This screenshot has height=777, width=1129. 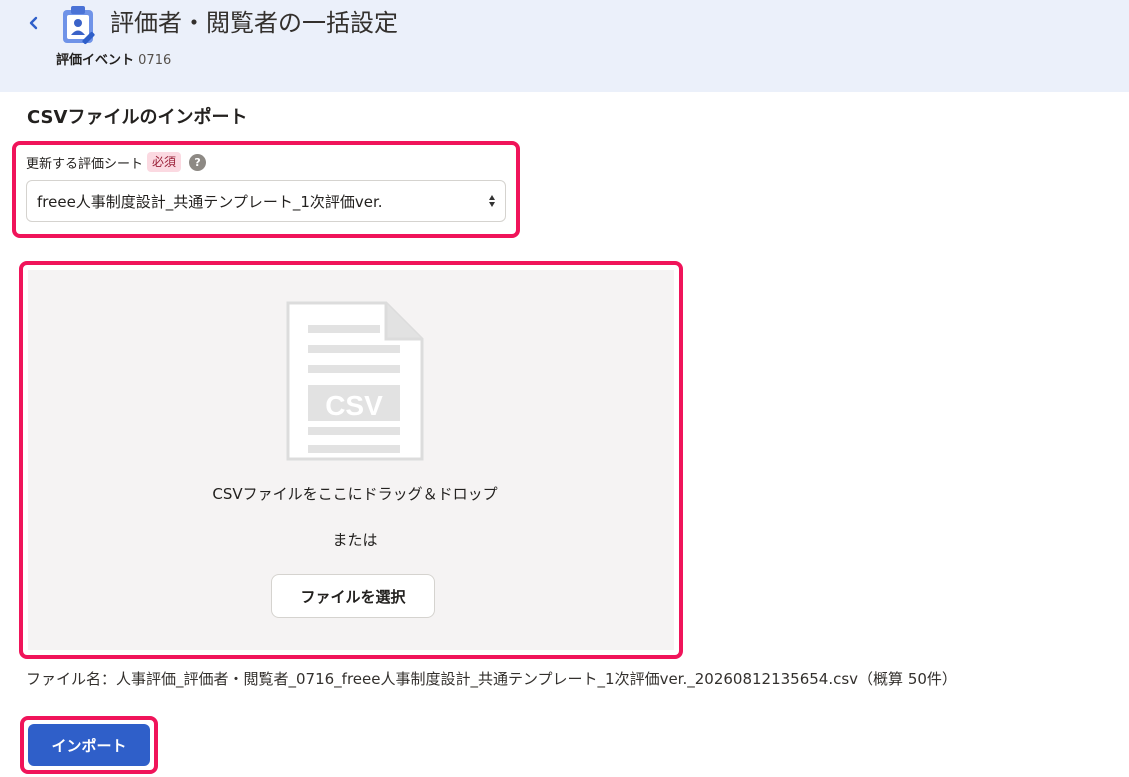 I want to click on import-button: インポート, so click(x=89, y=745).